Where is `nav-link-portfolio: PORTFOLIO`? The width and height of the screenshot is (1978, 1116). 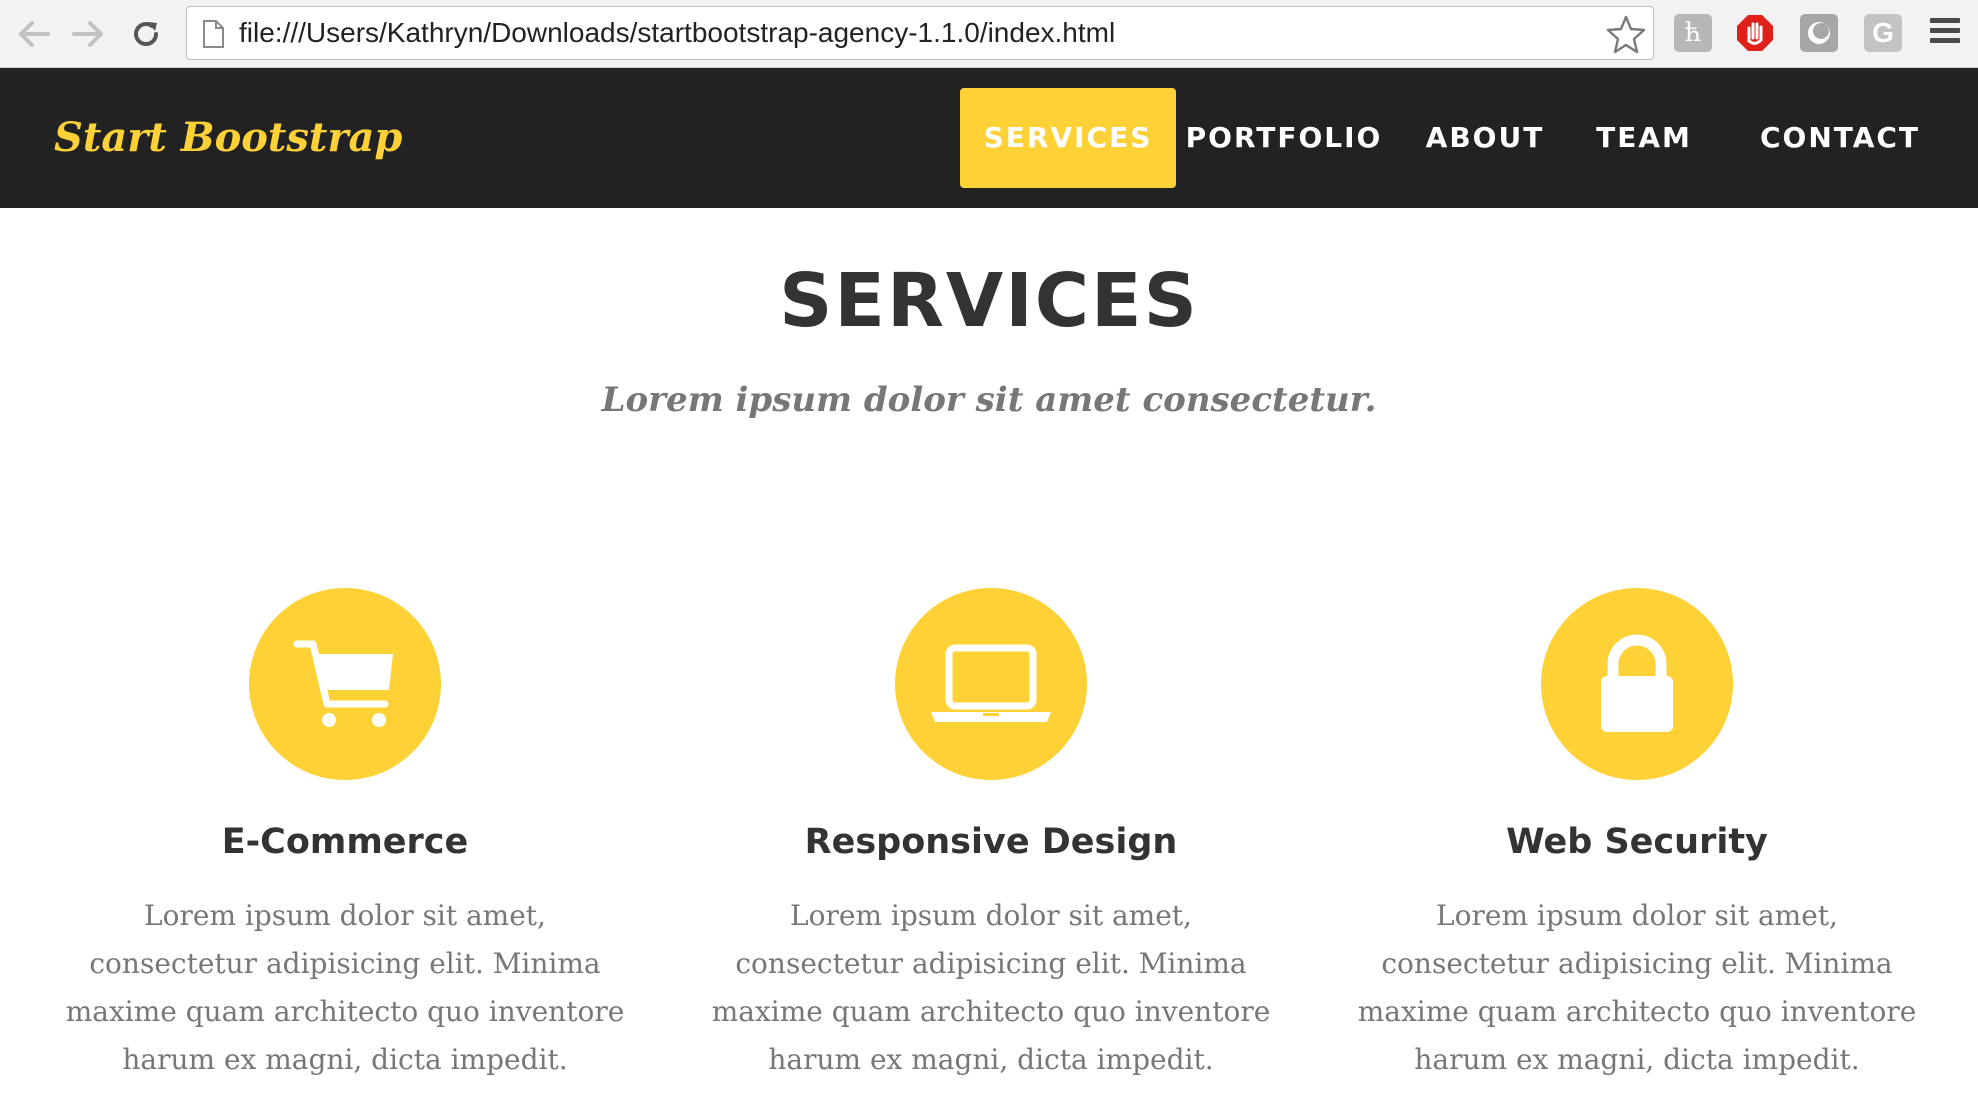 nav-link-portfolio: PORTFOLIO is located at coordinates (1284, 138).